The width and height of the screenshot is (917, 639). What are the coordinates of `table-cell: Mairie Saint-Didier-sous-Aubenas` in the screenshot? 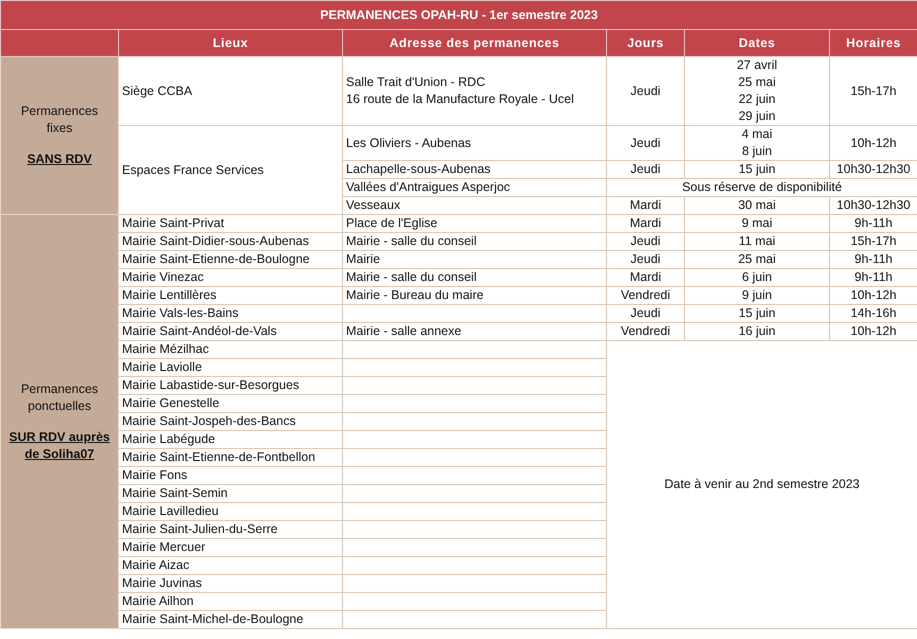 It's located at (230, 241).